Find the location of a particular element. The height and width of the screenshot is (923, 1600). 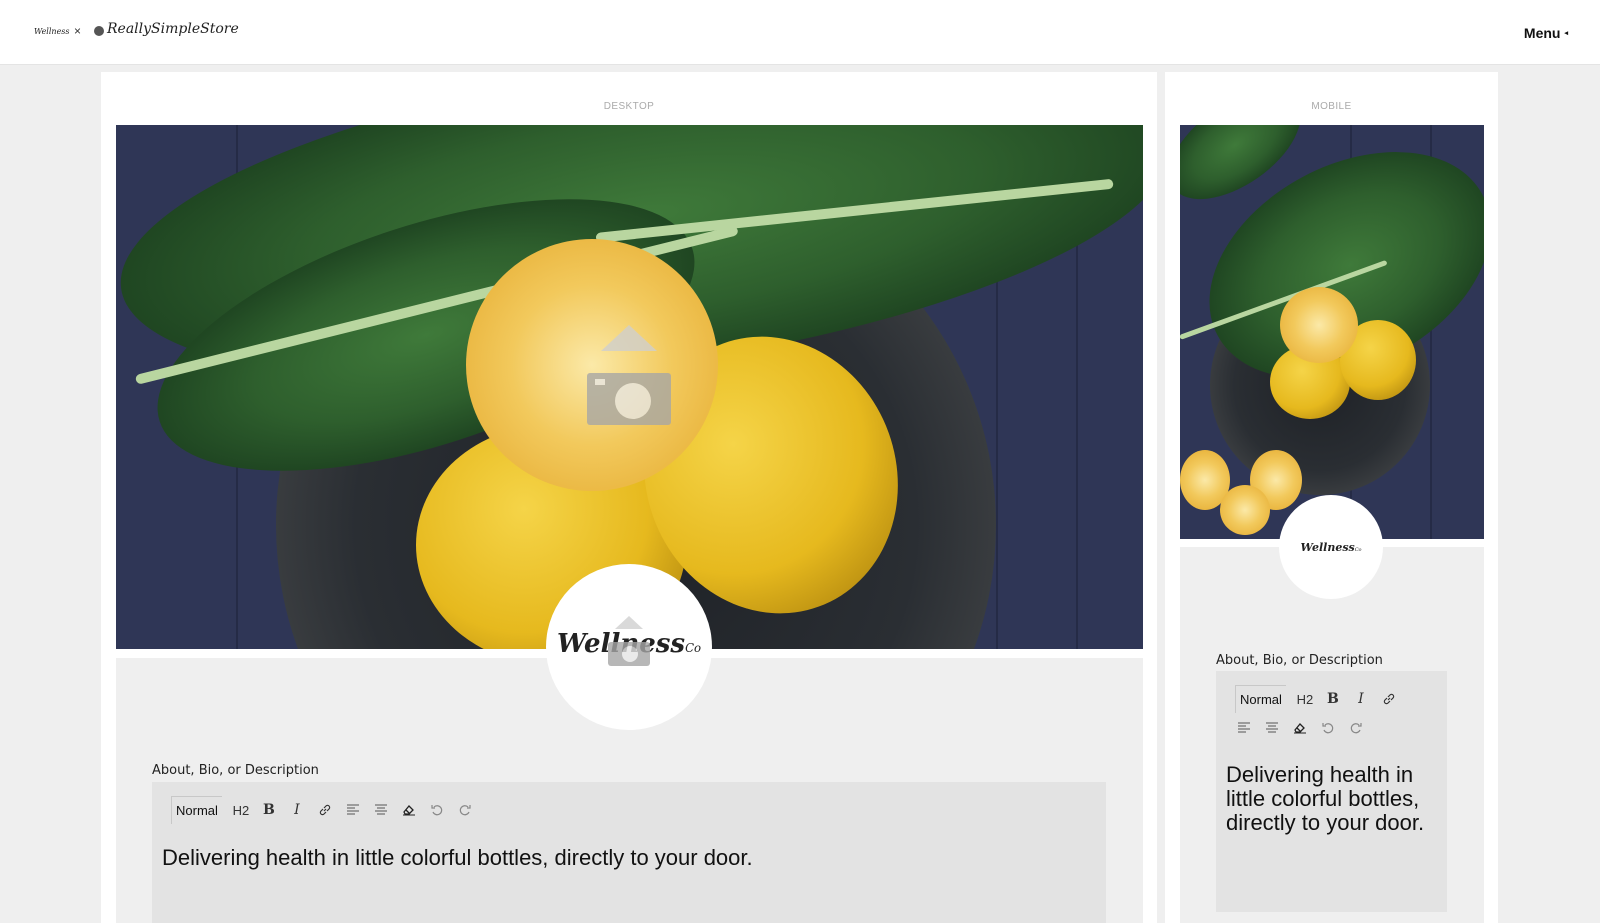

upload-avatar-camera-icon is located at coordinates (629, 641).